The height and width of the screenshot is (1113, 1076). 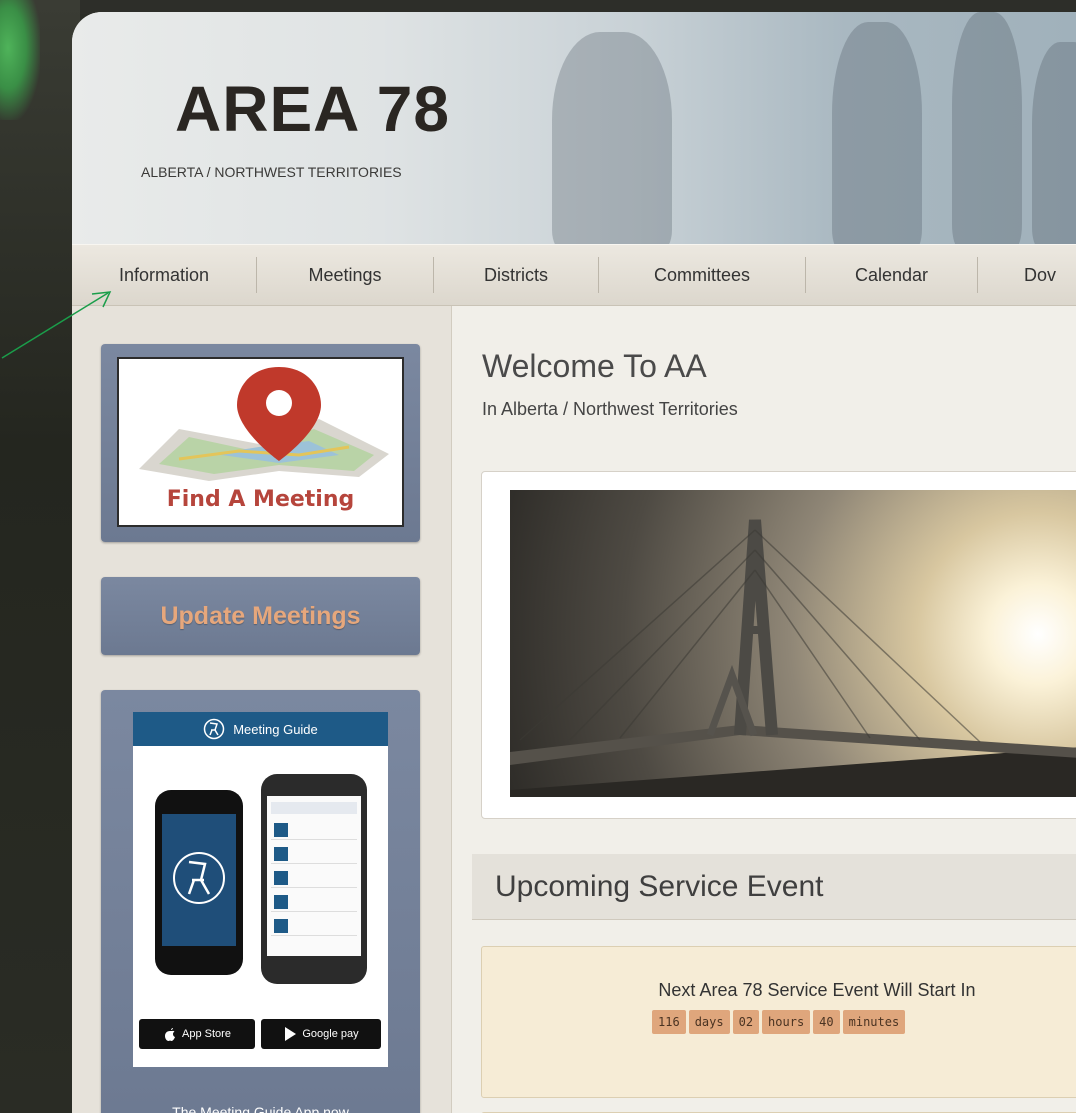 I want to click on nav-information: Information, so click(x=164, y=275).